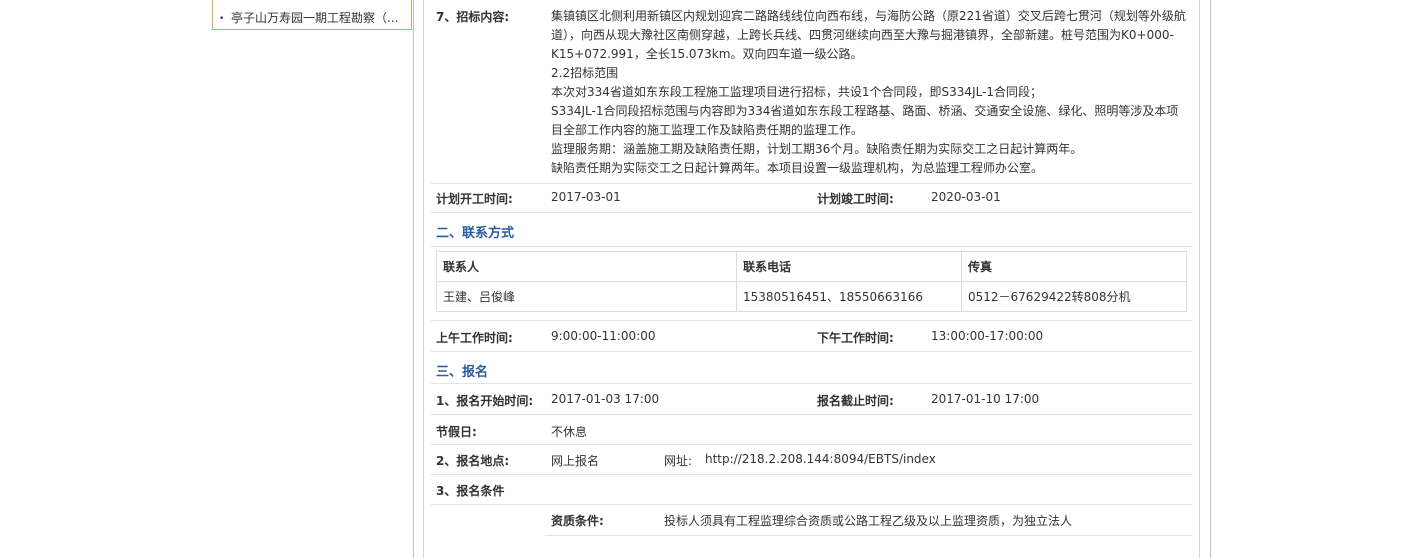  I want to click on column-header-phone: 联系电话, so click(849, 266).